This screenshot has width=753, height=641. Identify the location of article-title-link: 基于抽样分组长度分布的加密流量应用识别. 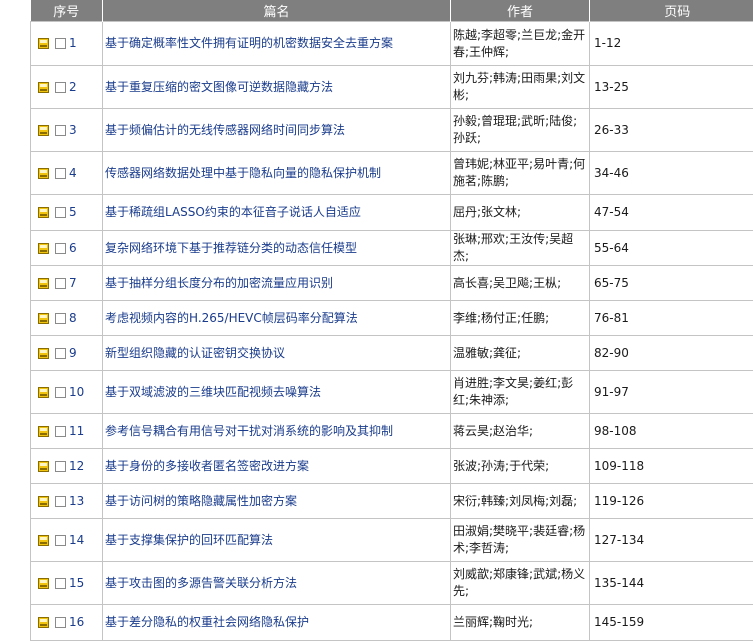
(219, 283).